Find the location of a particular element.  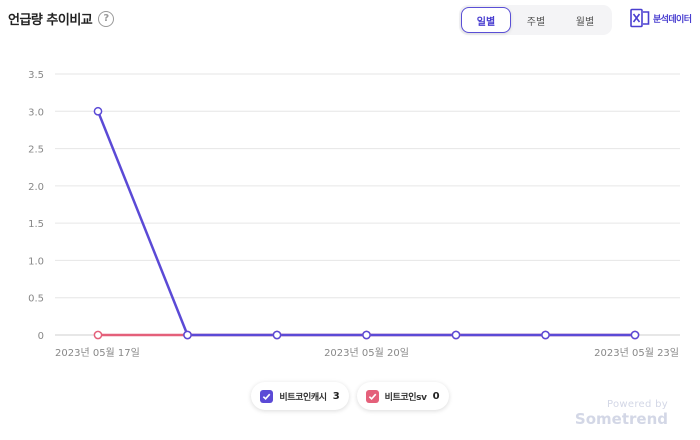

y-tick-label: 0 is located at coordinates (41, 336).